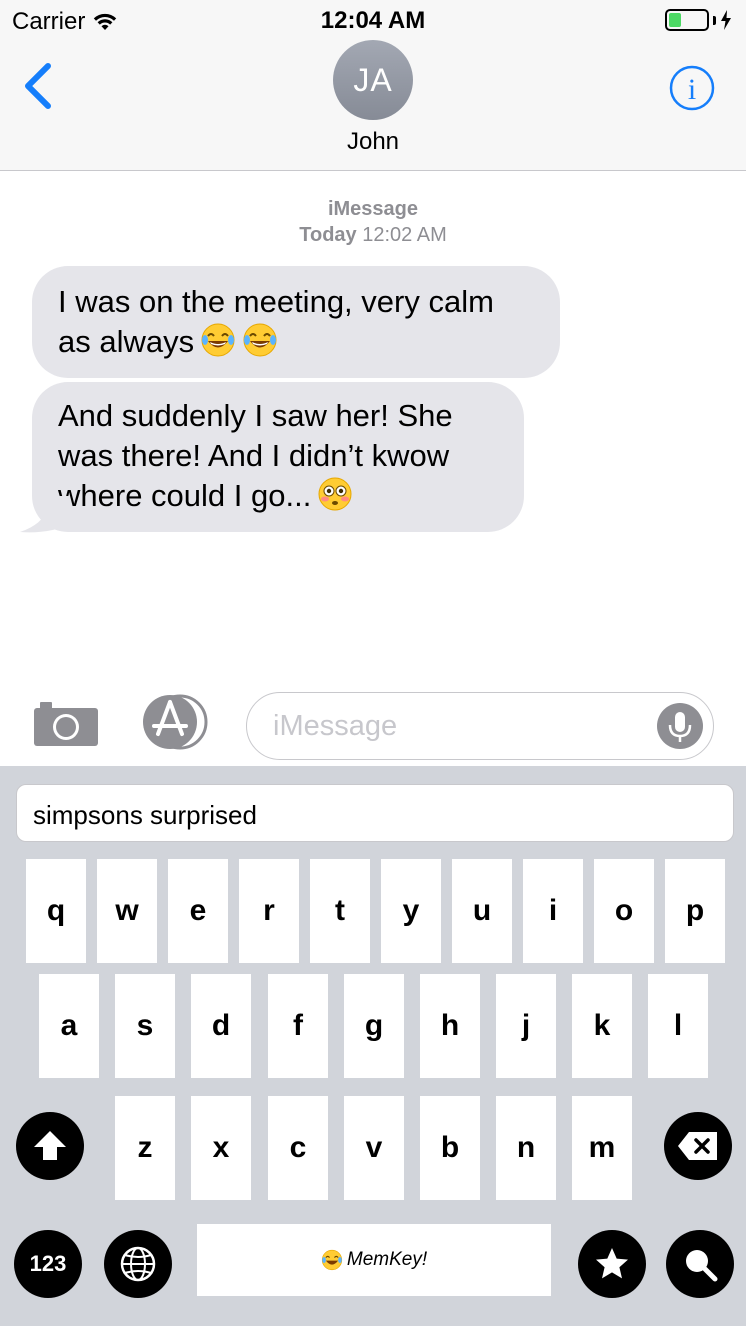  I want to click on key-q: q, so click(56, 911).